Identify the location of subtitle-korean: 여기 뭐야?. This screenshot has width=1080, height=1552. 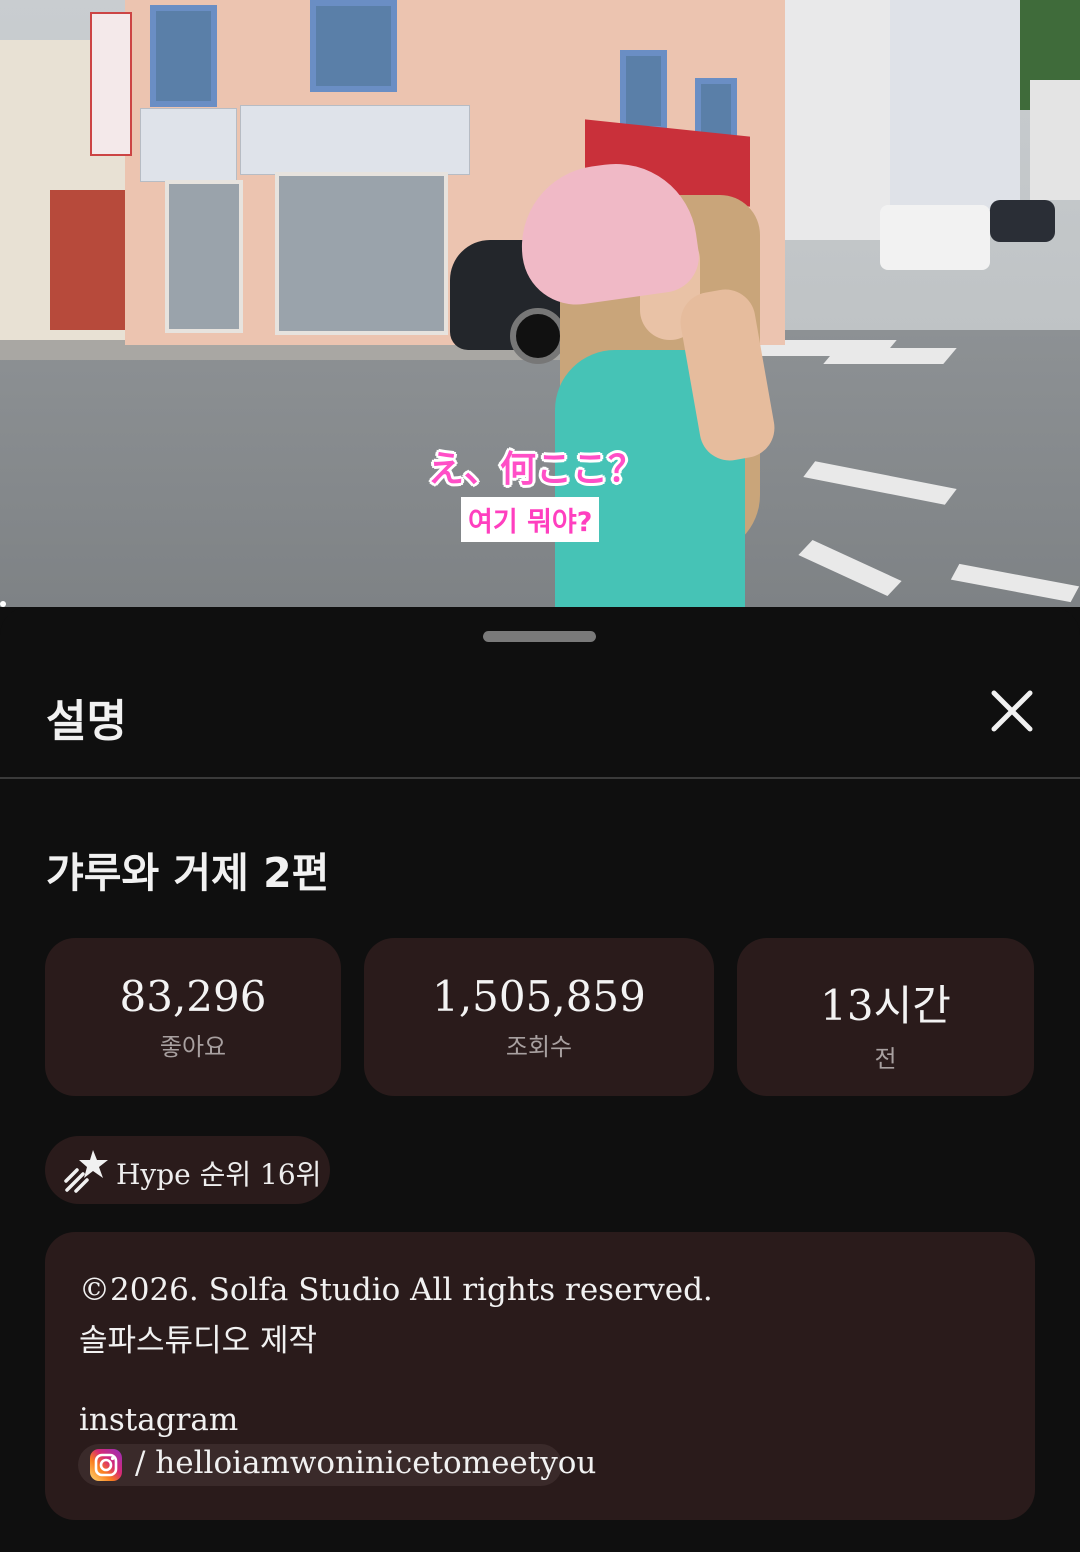
(530, 519).